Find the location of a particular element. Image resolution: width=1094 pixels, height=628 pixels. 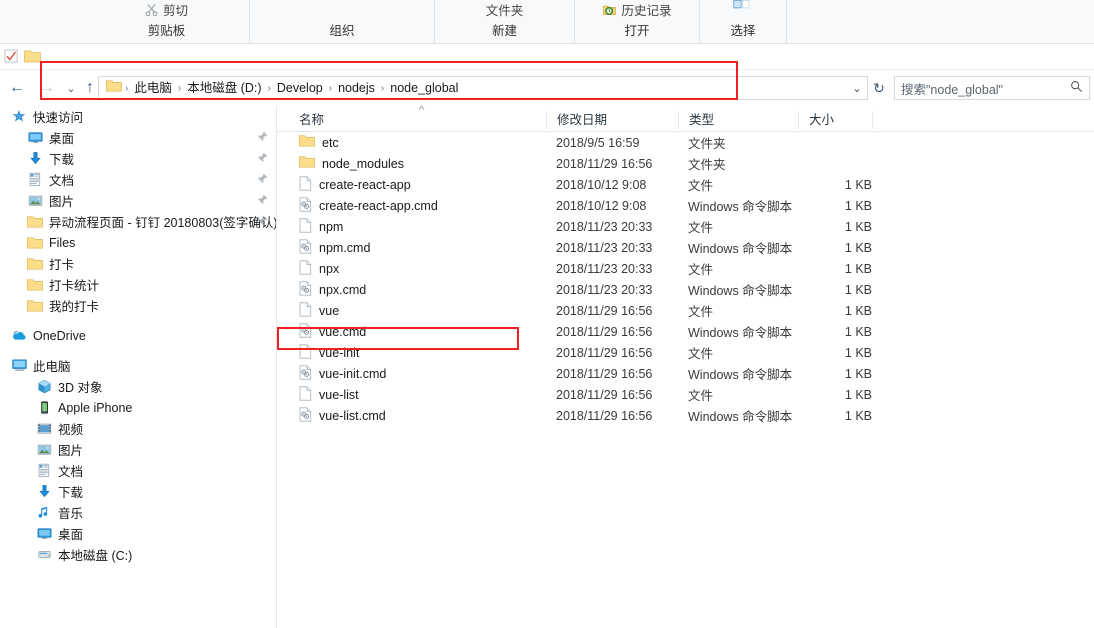

table-row: vue 2018/11/29 16:56 文件 1 KB is located at coordinates (685, 310).